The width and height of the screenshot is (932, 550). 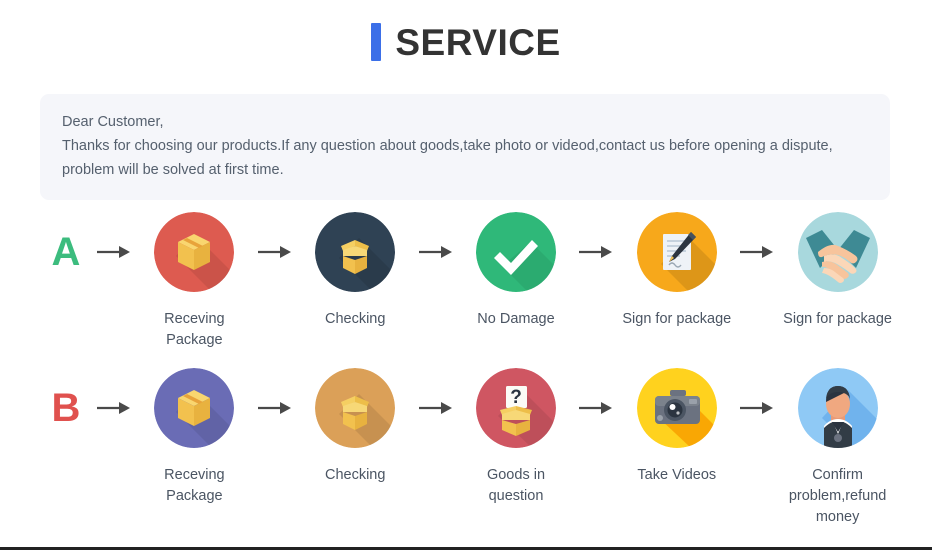 I want to click on step-checking-a: Checking, so click(x=355, y=271).